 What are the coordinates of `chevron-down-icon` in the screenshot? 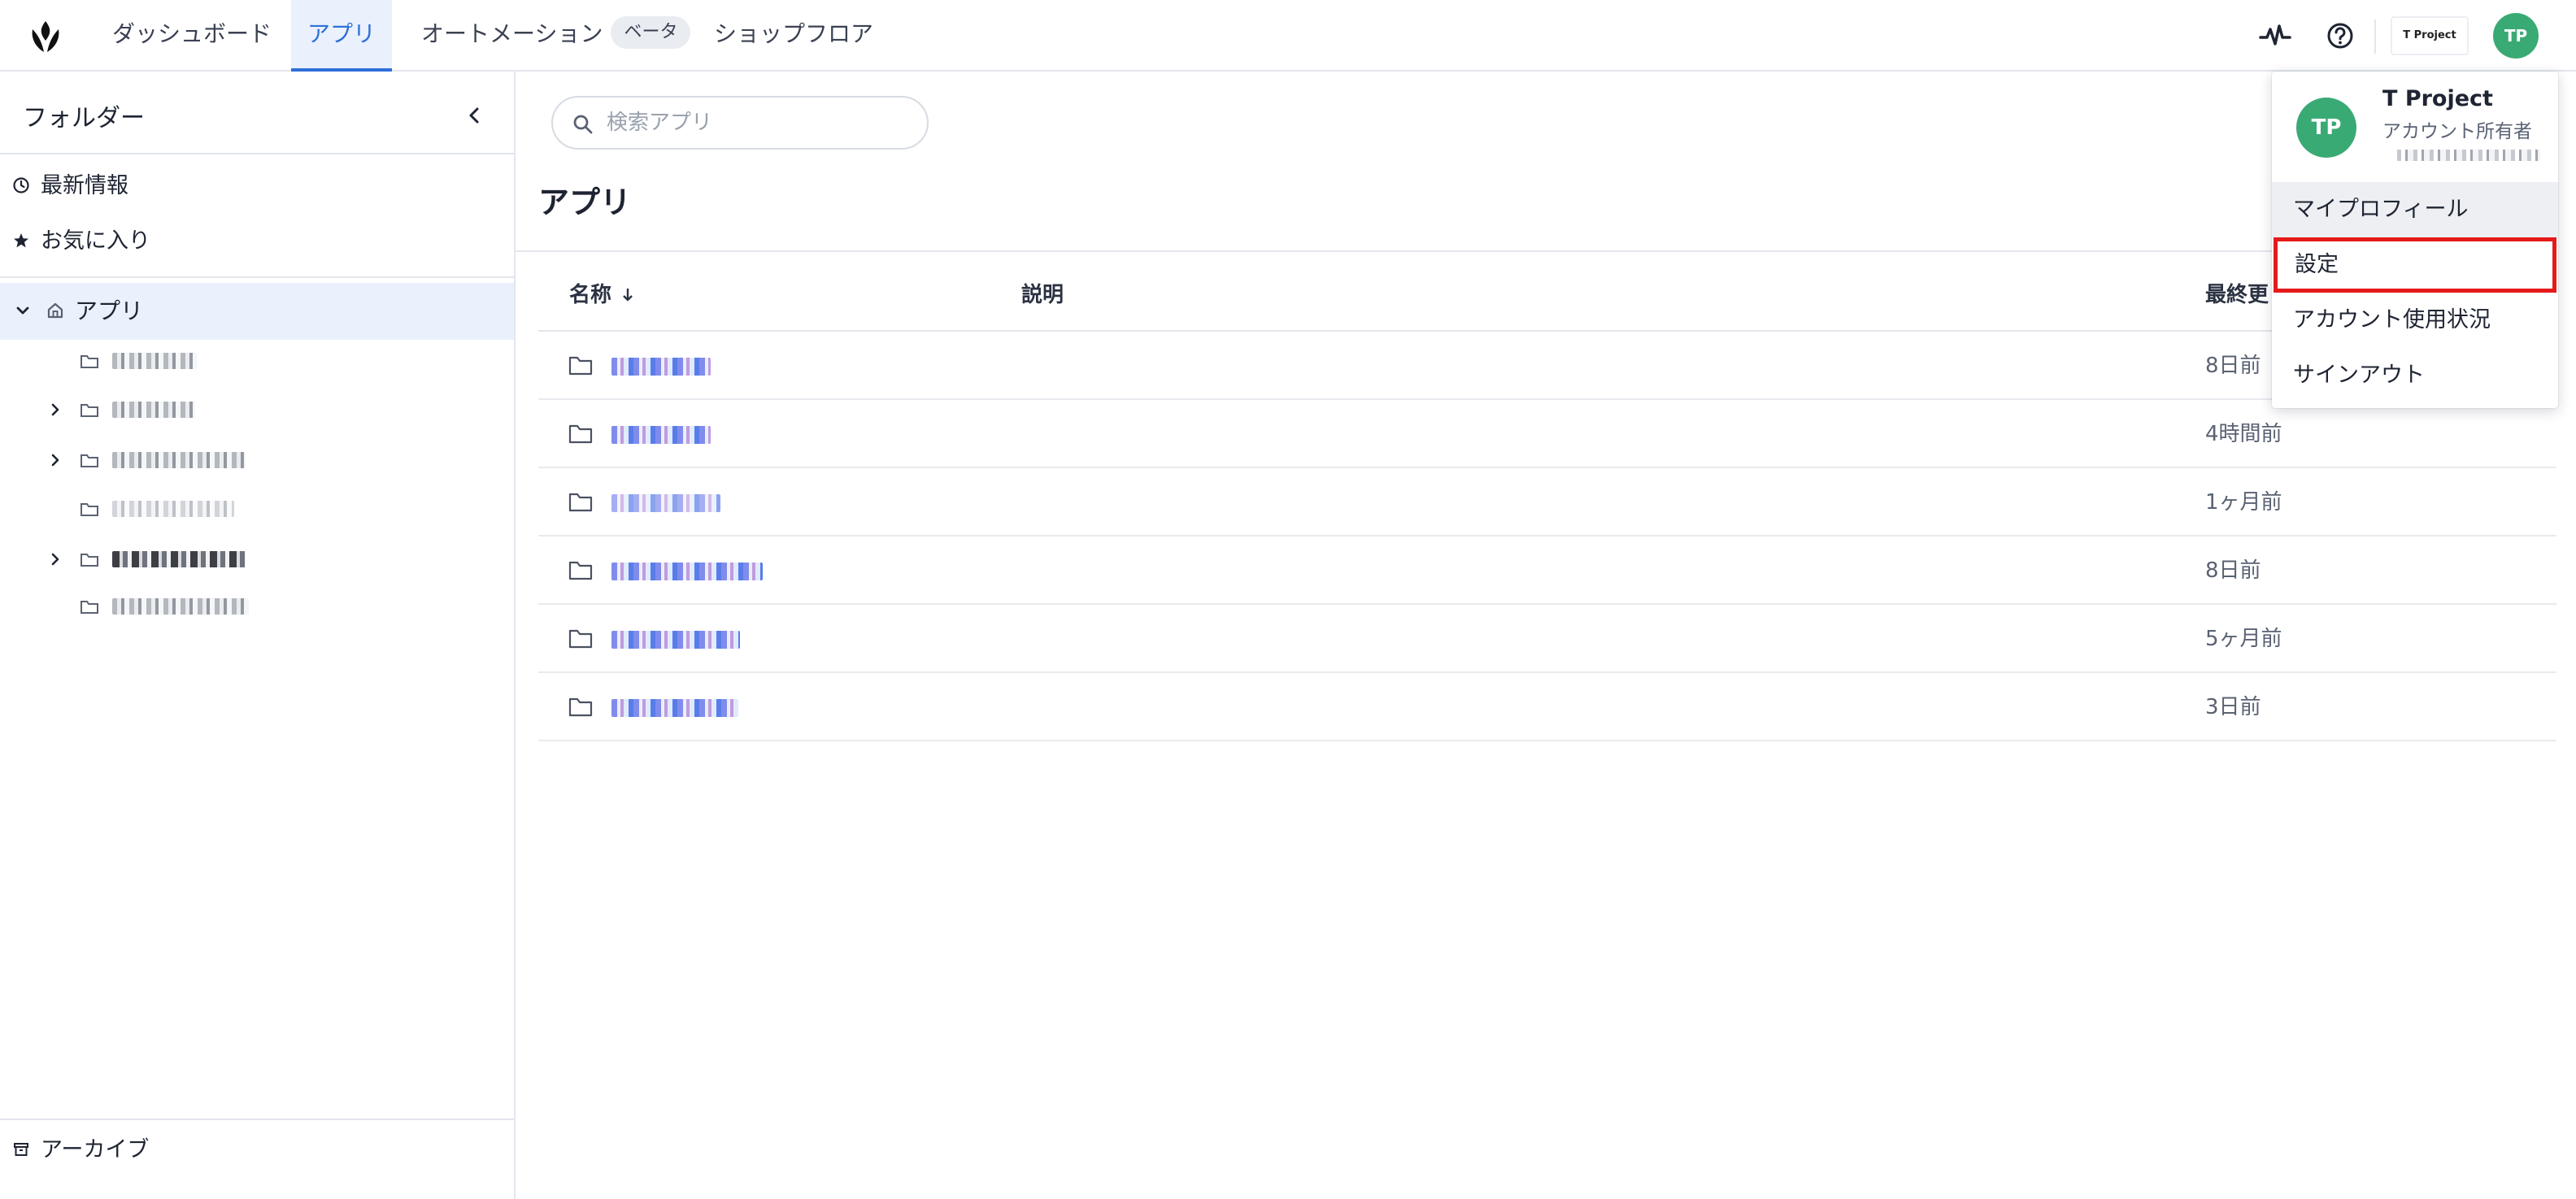 It's located at (23, 310).